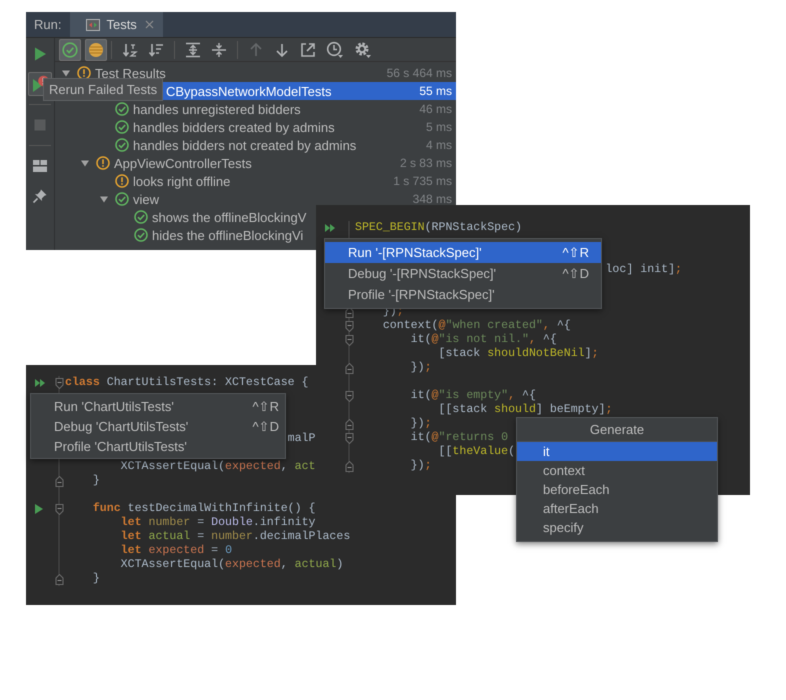 The image size is (786, 700). What do you see at coordinates (415, 252) in the screenshot?
I see `menu-item-label: Run '-[RPNStackSpec]'` at bounding box center [415, 252].